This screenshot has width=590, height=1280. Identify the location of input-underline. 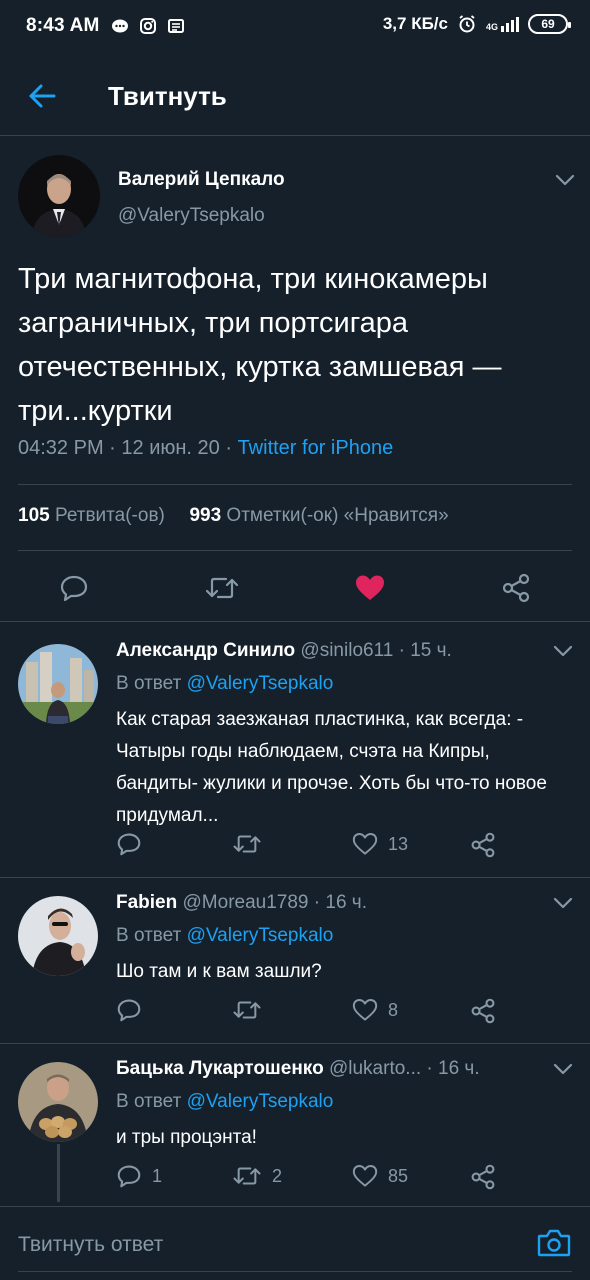
(295, 1271).